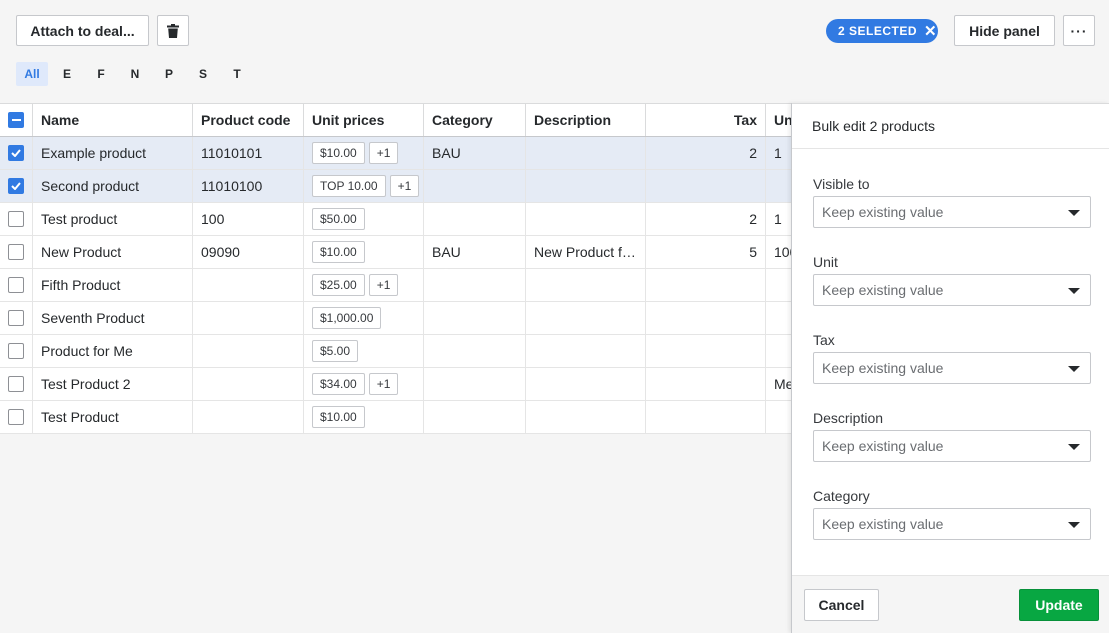  Describe the element at coordinates (779, 351) in the screenshot. I see `unit-cell` at that location.